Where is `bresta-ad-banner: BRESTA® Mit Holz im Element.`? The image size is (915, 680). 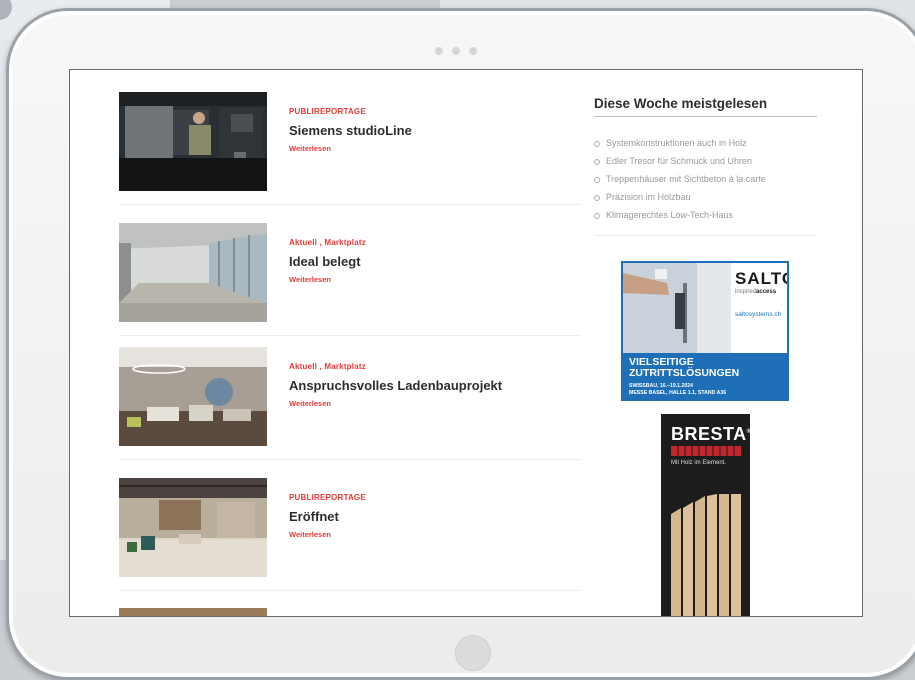
bresta-ad-banner: BRESTA® Mit Holz im Element. is located at coordinates (705, 515).